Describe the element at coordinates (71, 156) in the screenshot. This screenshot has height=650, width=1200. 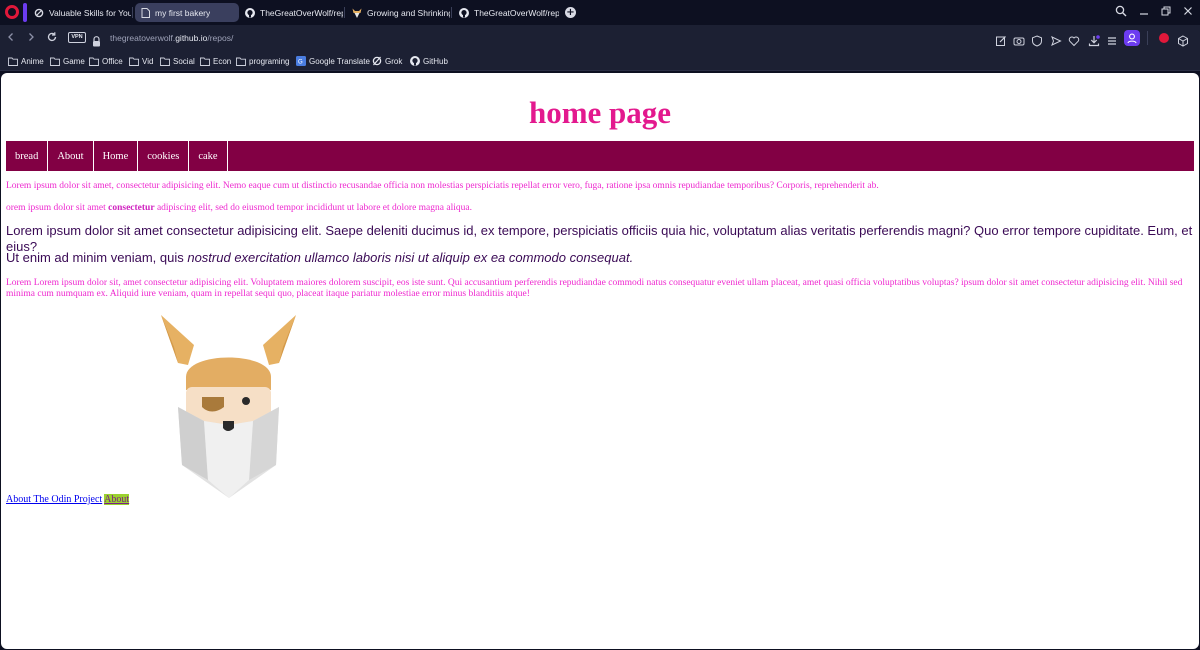
I see `nav-item-about: About` at that location.